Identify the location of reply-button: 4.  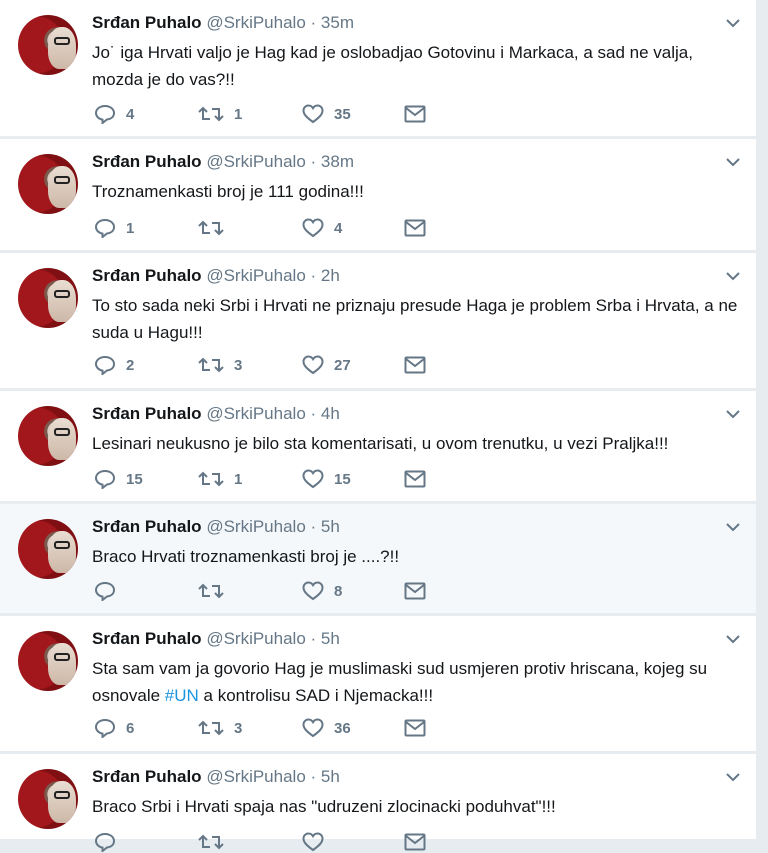
(114, 114).